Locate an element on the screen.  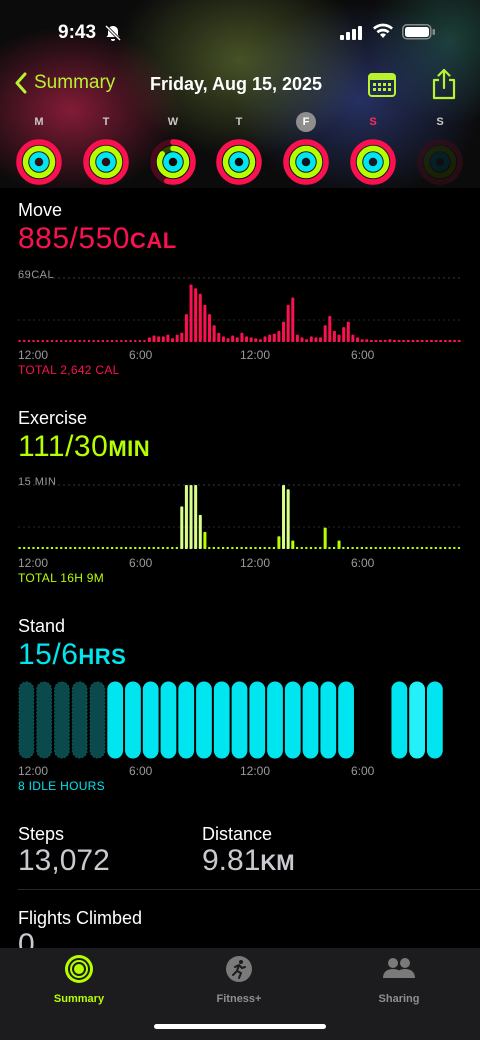
week-day-label: S is located at coordinates (440, 122).